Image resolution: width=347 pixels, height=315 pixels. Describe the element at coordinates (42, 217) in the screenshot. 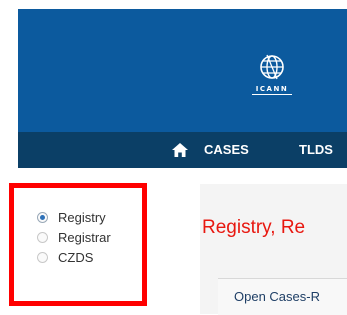

I see `radio-button-checked` at that location.